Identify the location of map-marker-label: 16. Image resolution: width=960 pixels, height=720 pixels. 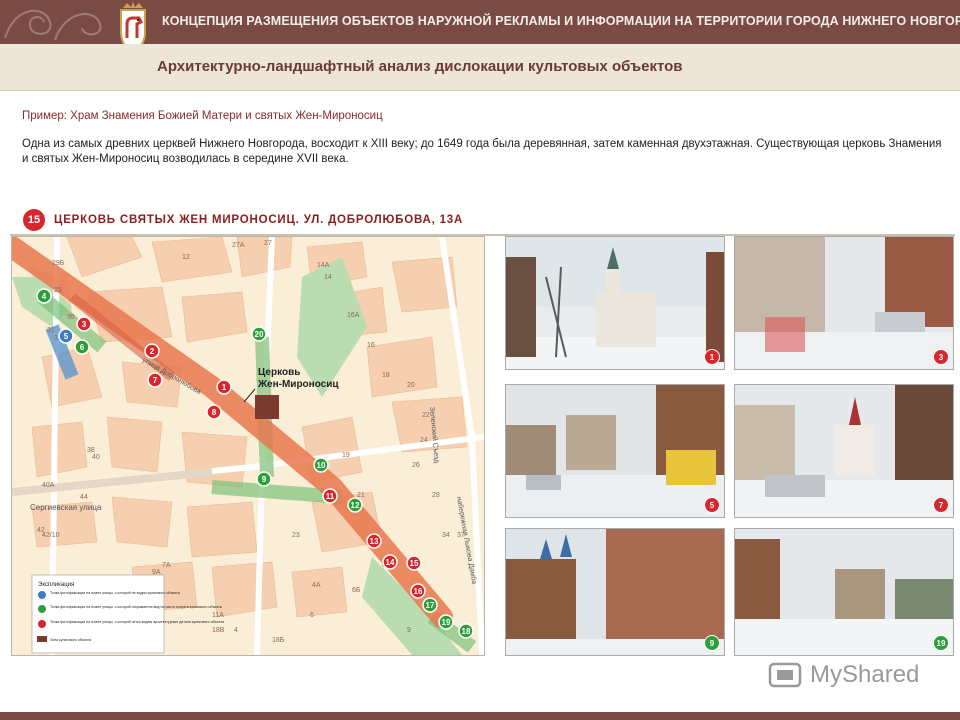
(418, 591).